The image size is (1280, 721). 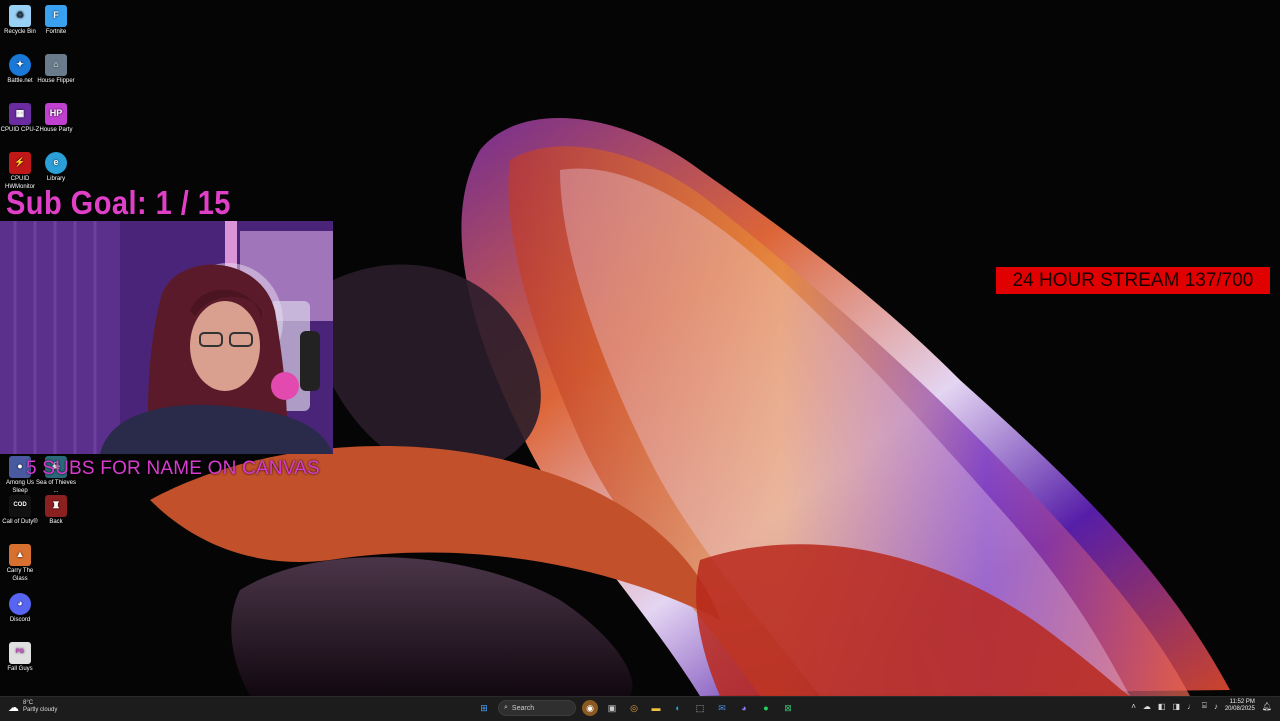 What do you see at coordinates (173, 468) in the screenshot?
I see `subs-for-name-overlay: 5 SUBS FOR NAME ON CANVAS` at bounding box center [173, 468].